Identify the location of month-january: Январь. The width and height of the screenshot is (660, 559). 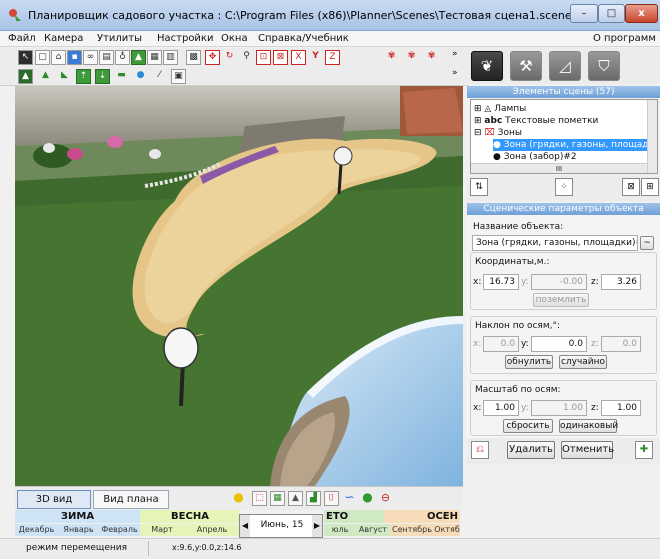
(78, 530).